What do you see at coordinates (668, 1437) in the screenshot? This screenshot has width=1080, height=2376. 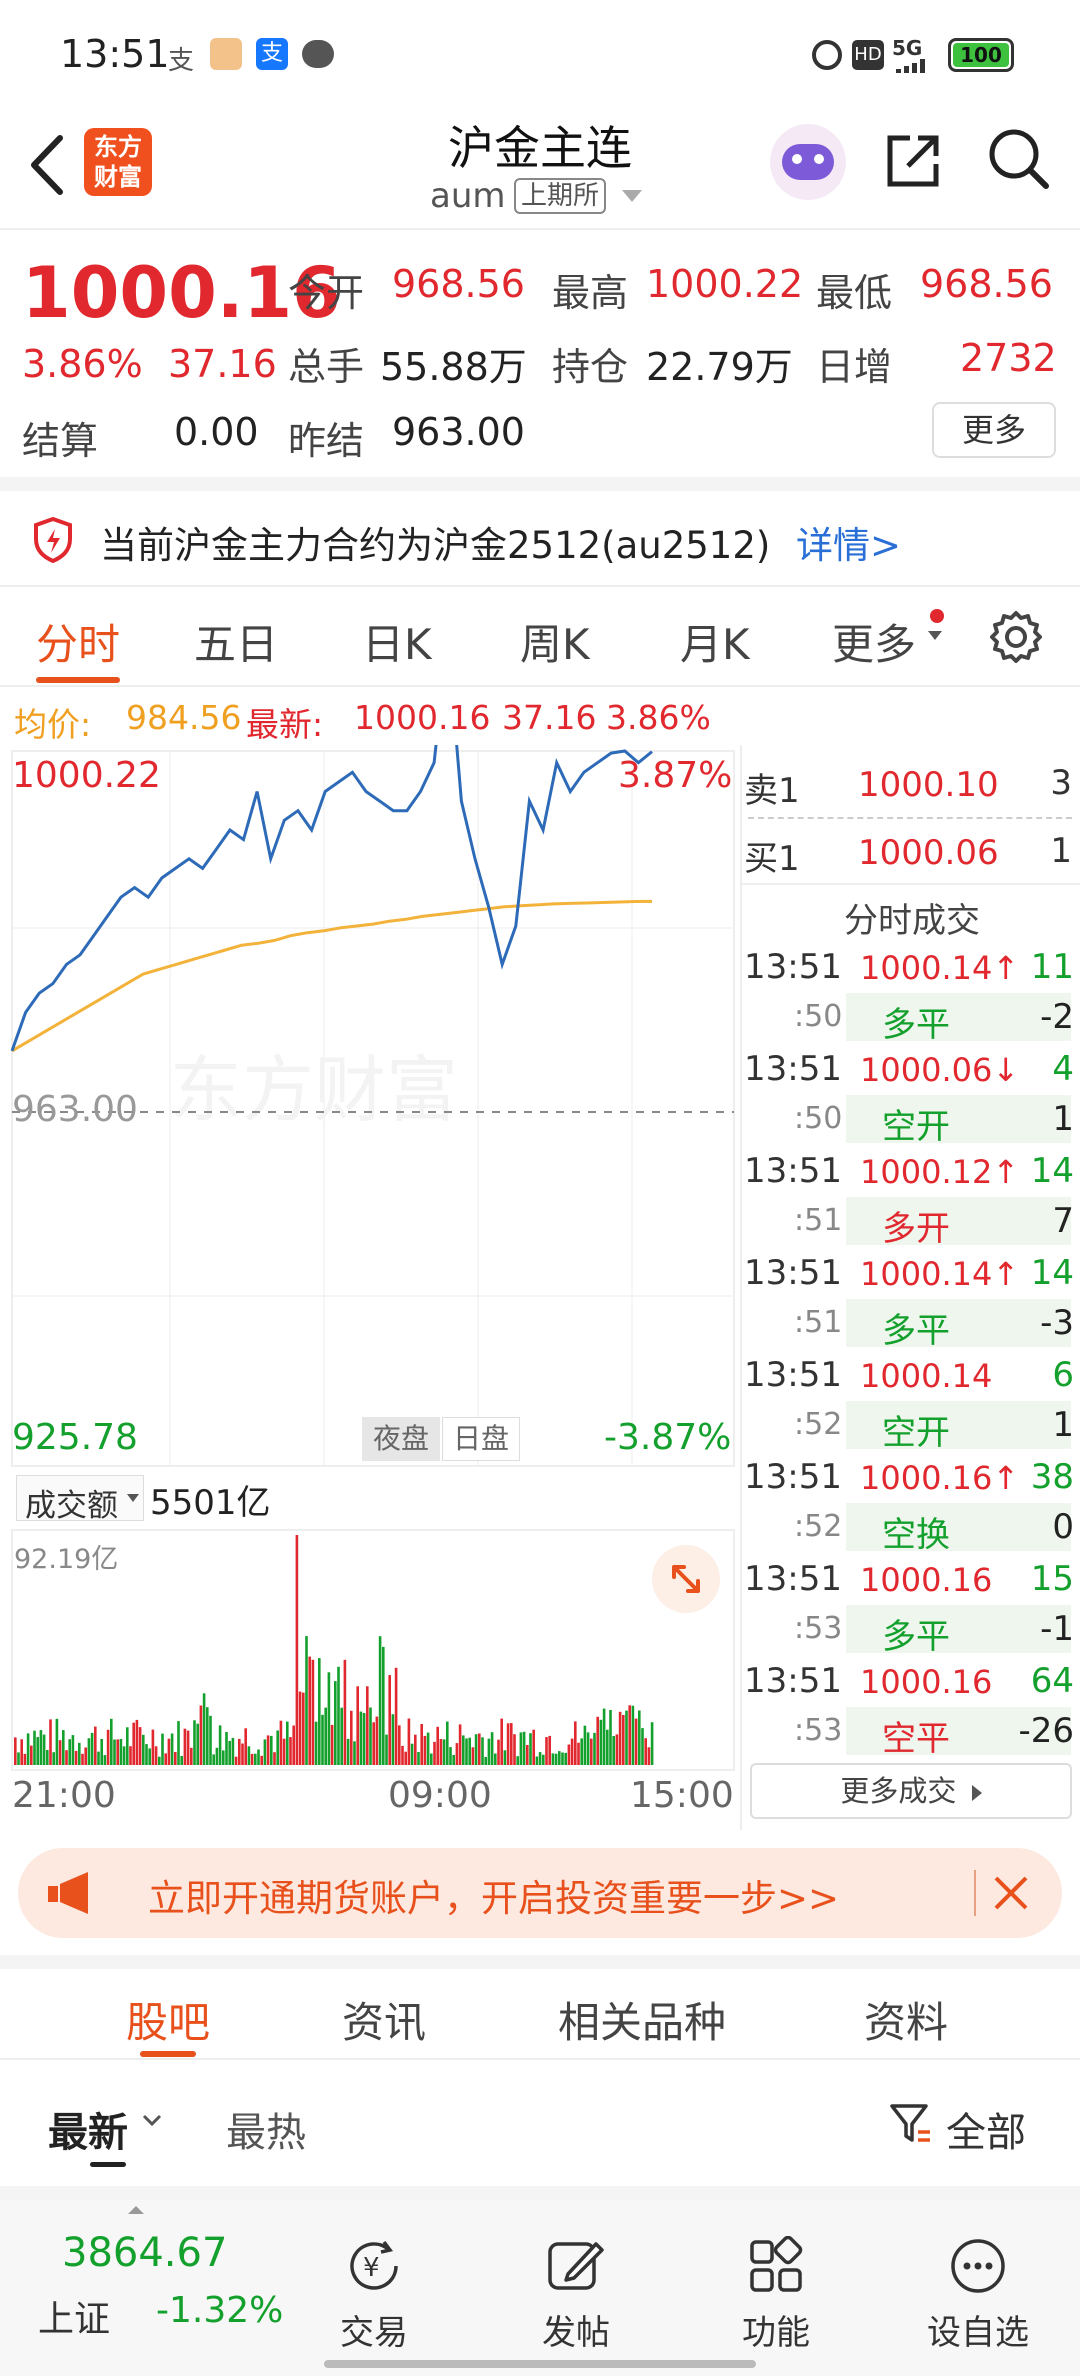 I see `pct-bottom-label: -3.87%` at bounding box center [668, 1437].